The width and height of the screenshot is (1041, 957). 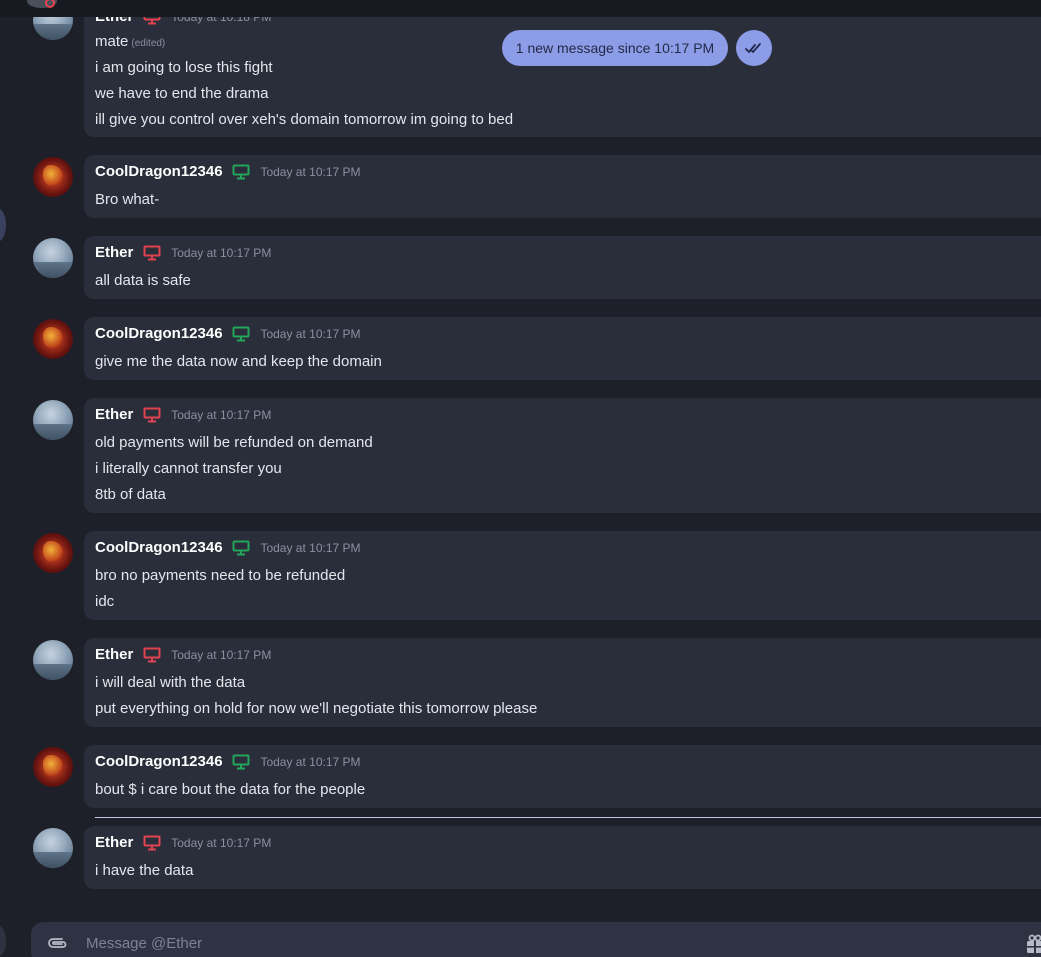 What do you see at coordinates (234, 442) in the screenshot?
I see `message-text: old payments will be refunded on demand` at bounding box center [234, 442].